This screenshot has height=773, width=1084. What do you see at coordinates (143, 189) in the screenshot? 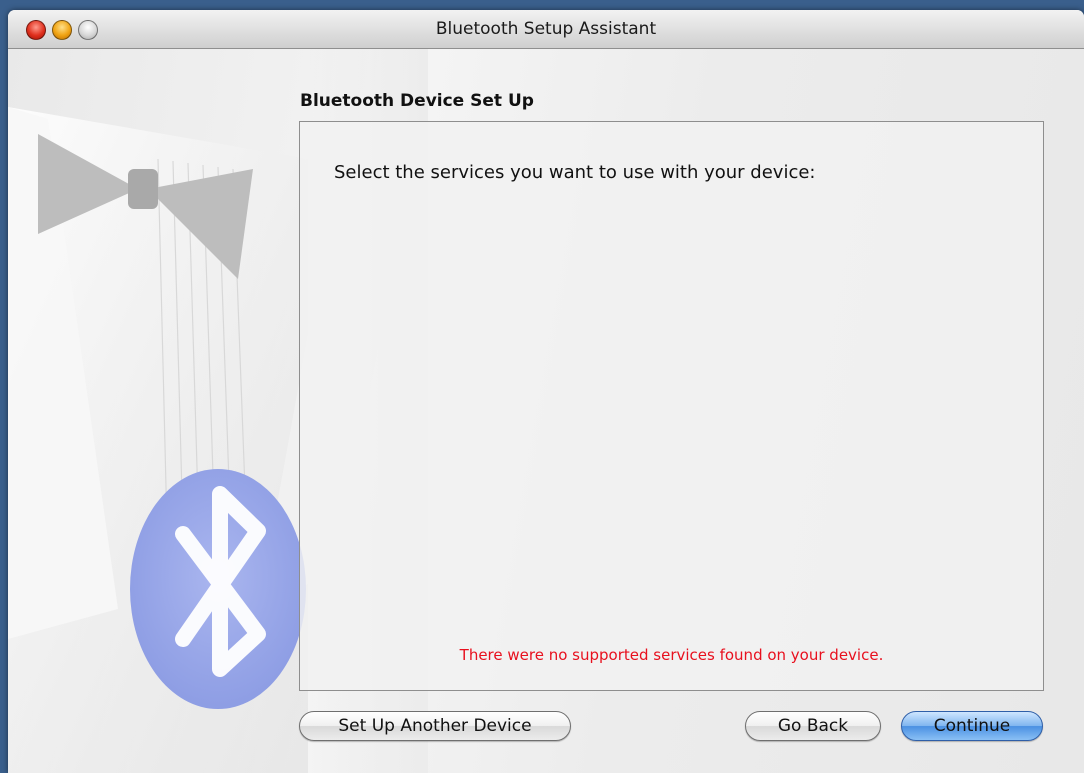
I see `bowtie-knot` at bounding box center [143, 189].